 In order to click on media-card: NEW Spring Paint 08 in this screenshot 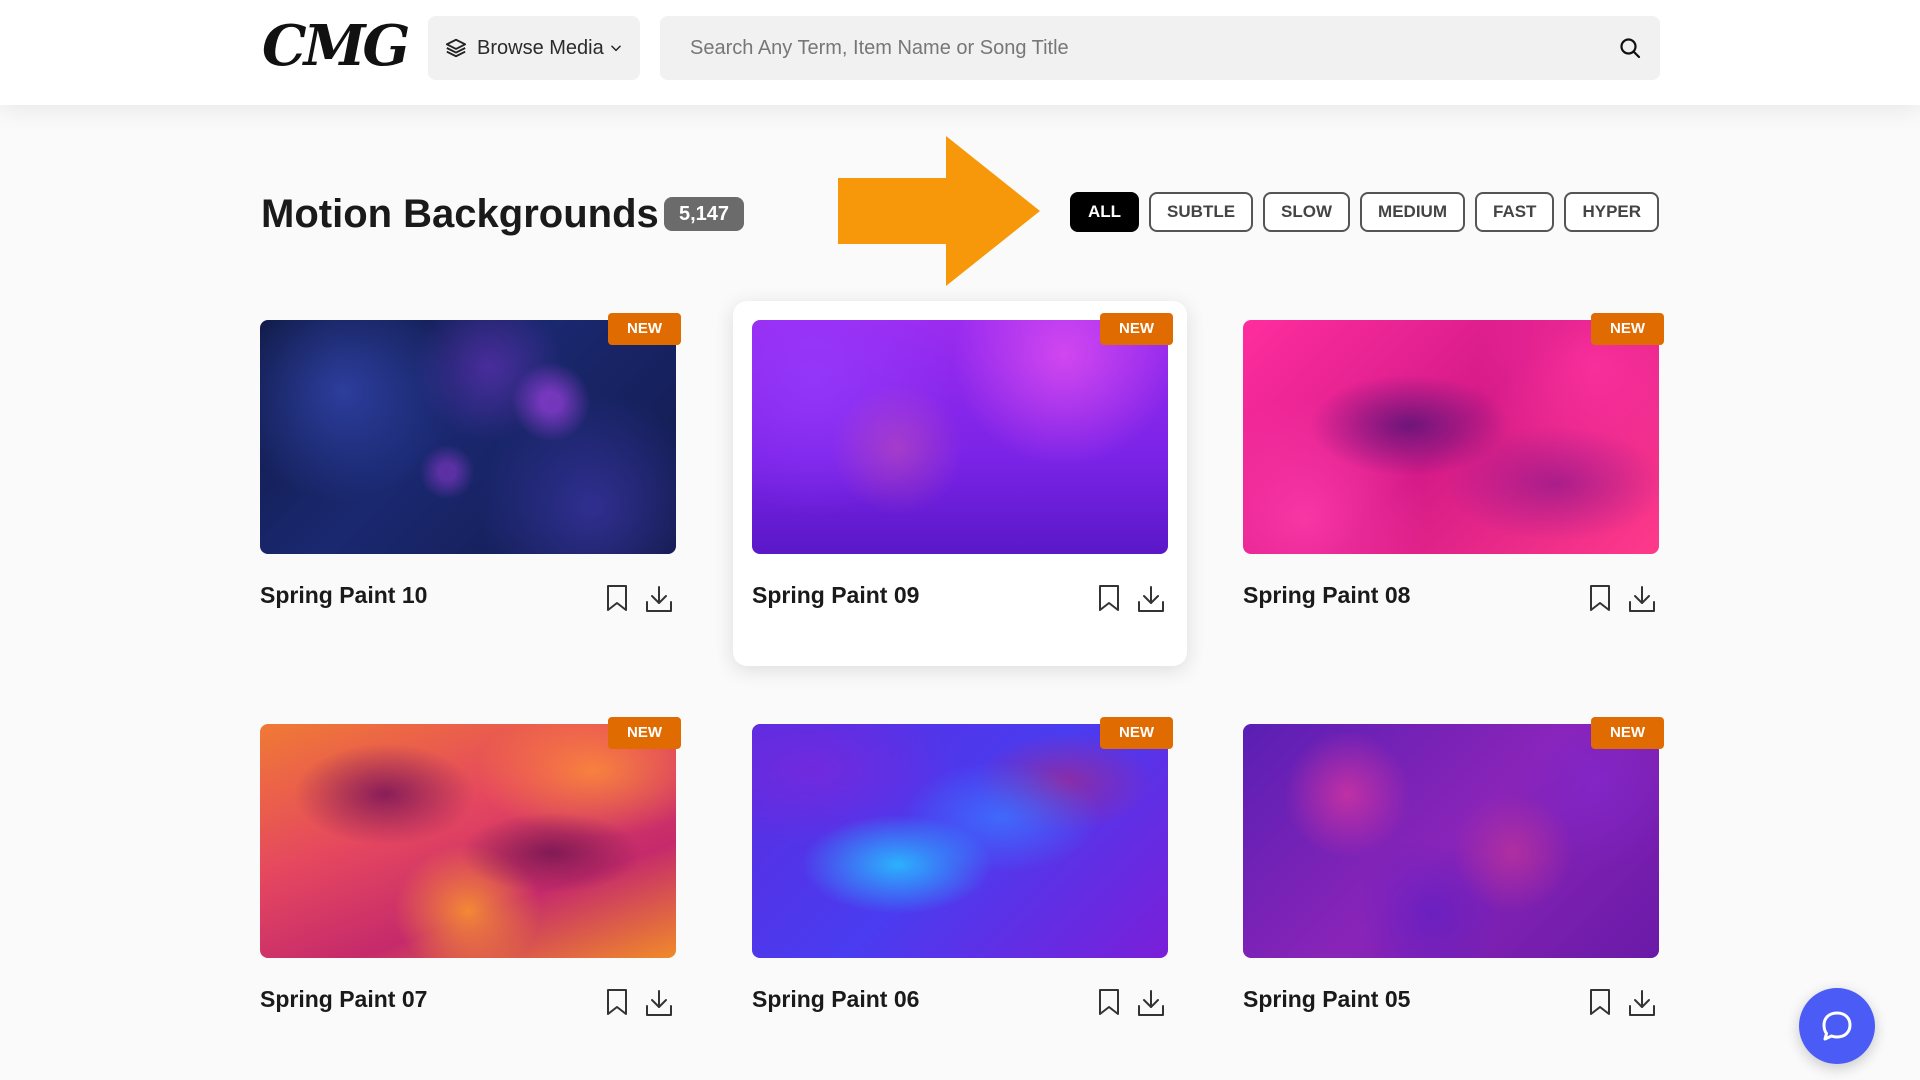, I will do `click(1453, 462)`.